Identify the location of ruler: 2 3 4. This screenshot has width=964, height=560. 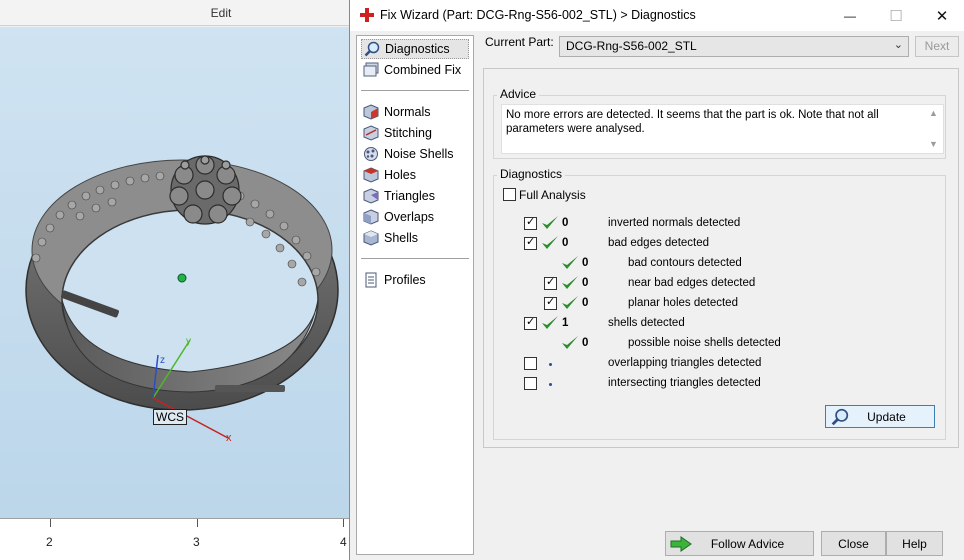
(175, 539).